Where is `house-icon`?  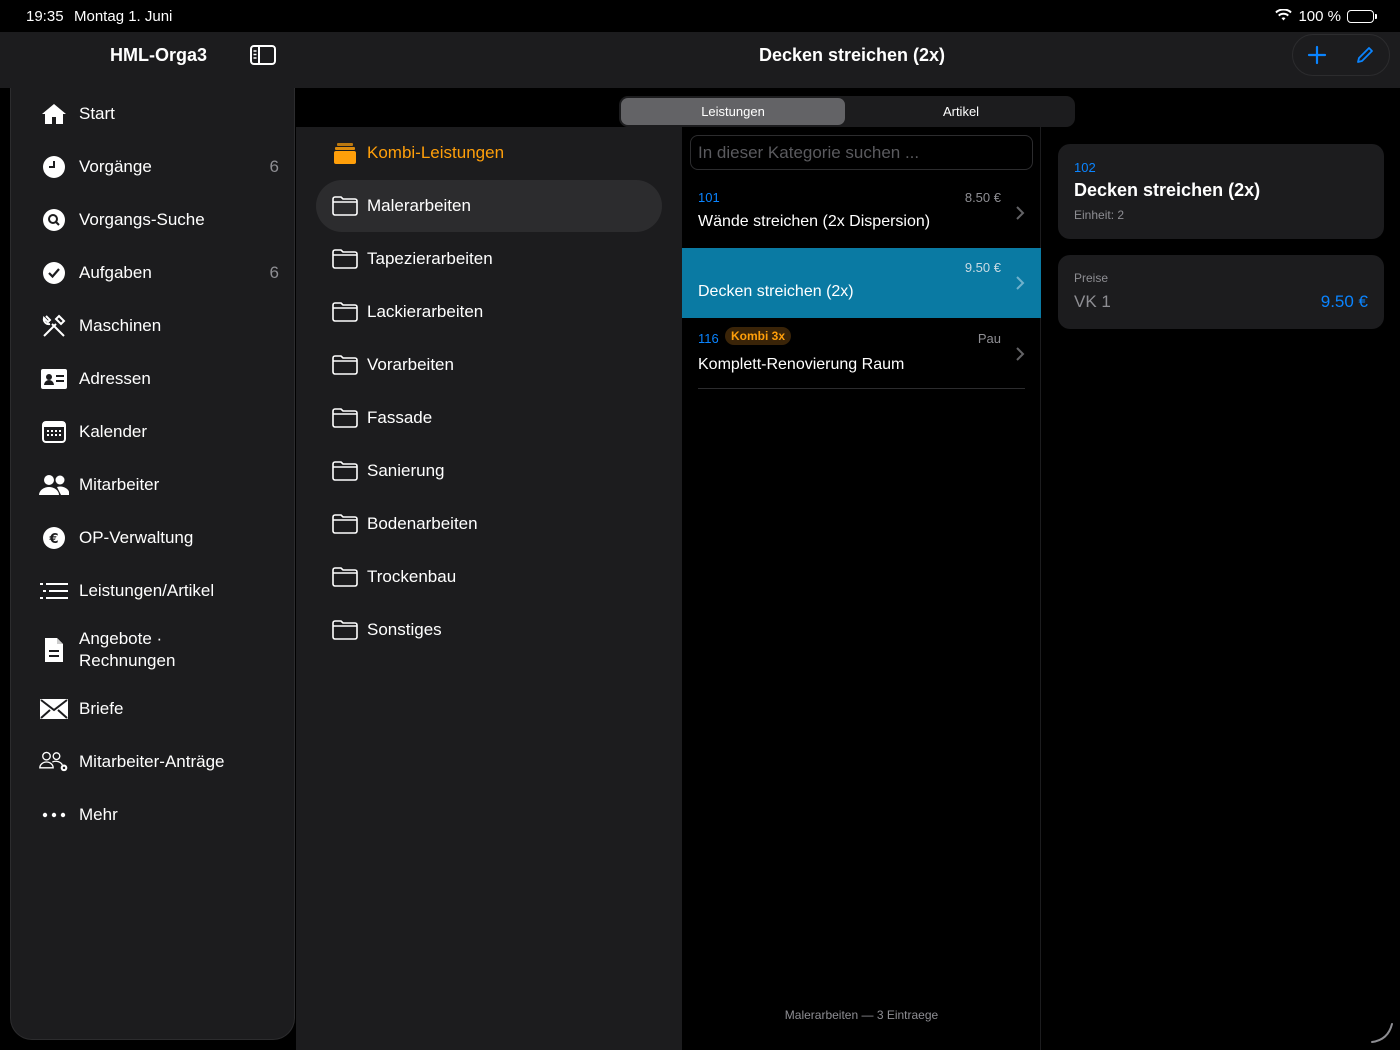 house-icon is located at coordinates (54, 114).